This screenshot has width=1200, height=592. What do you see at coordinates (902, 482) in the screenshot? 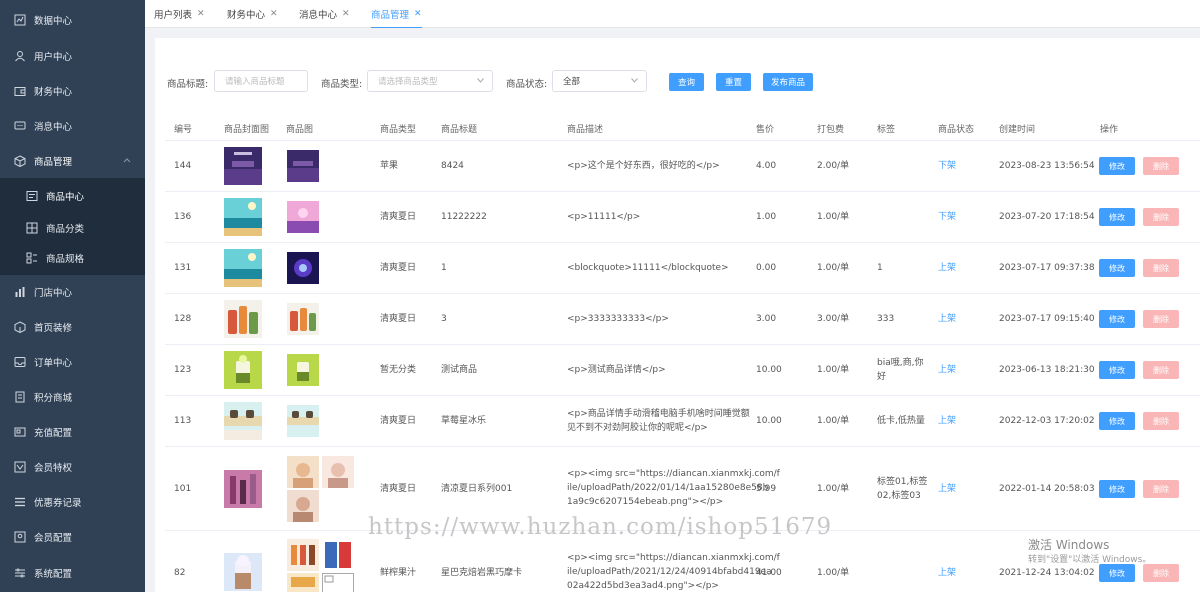
I see `cell-tags: 标签01,标签` at bounding box center [902, 482].